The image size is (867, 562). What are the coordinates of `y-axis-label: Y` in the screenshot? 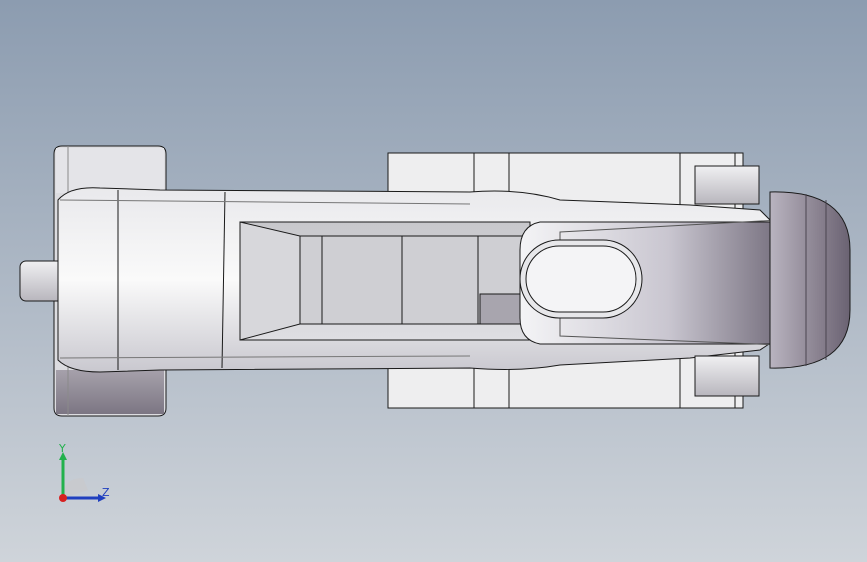 It's located at (62, 448).